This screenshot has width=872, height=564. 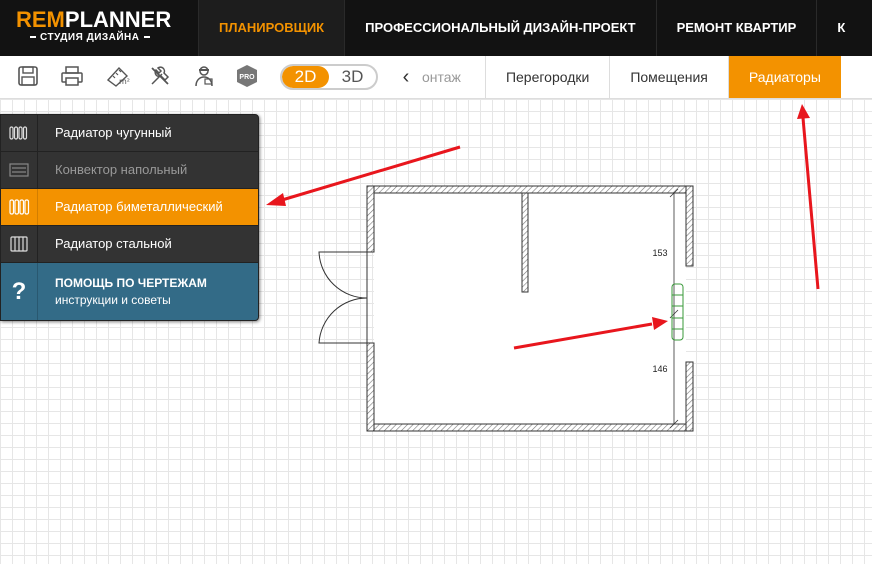 I want to click on help-drawings-link: ? ПОМОЩЬ ПО ЧЕРТЕЖАМ инструкции и советы, so click(x=129, y=291).